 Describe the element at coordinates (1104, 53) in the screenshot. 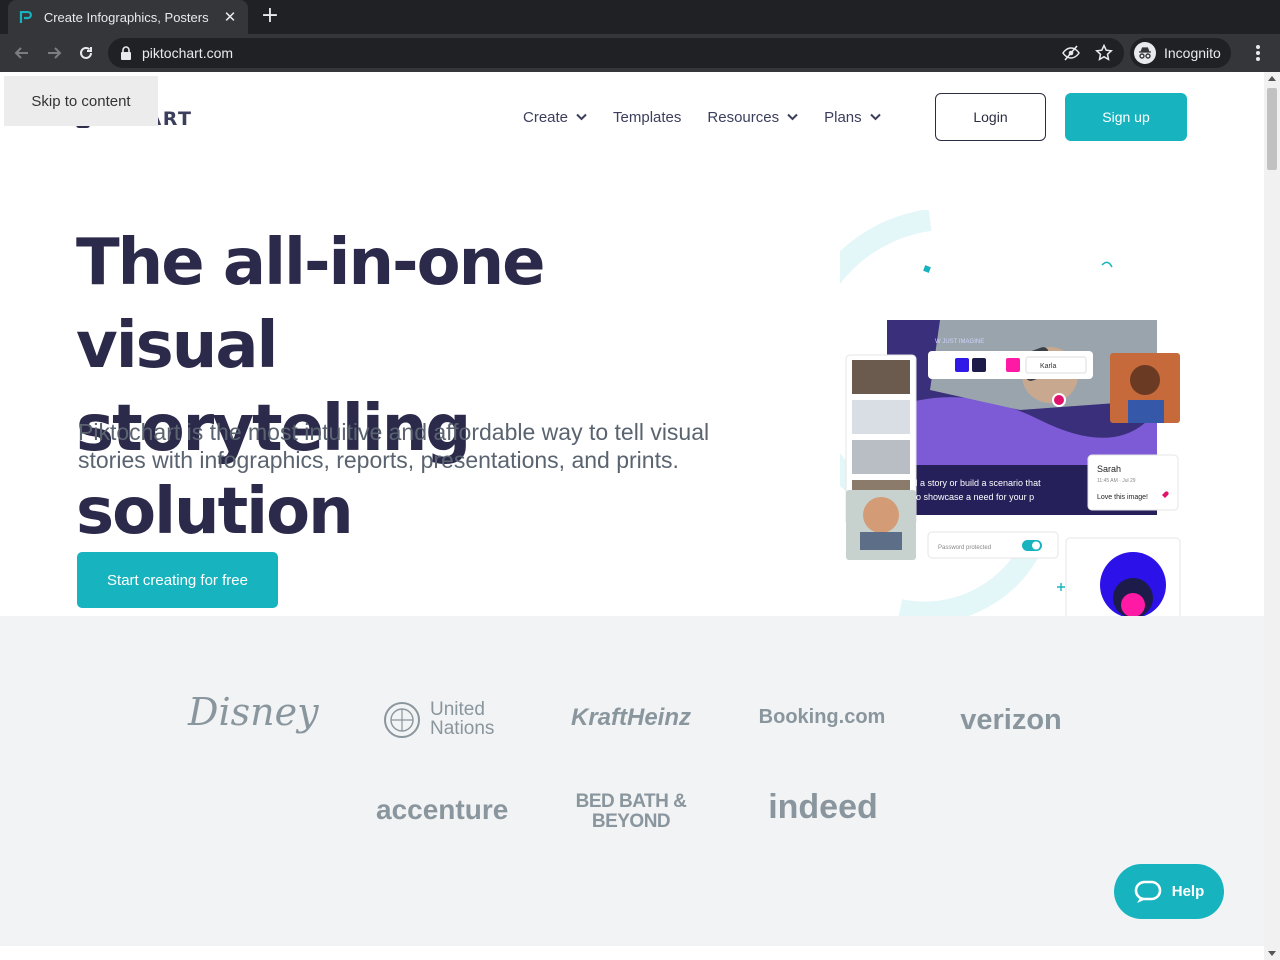

I see `bookmark-star-icon` at that location.